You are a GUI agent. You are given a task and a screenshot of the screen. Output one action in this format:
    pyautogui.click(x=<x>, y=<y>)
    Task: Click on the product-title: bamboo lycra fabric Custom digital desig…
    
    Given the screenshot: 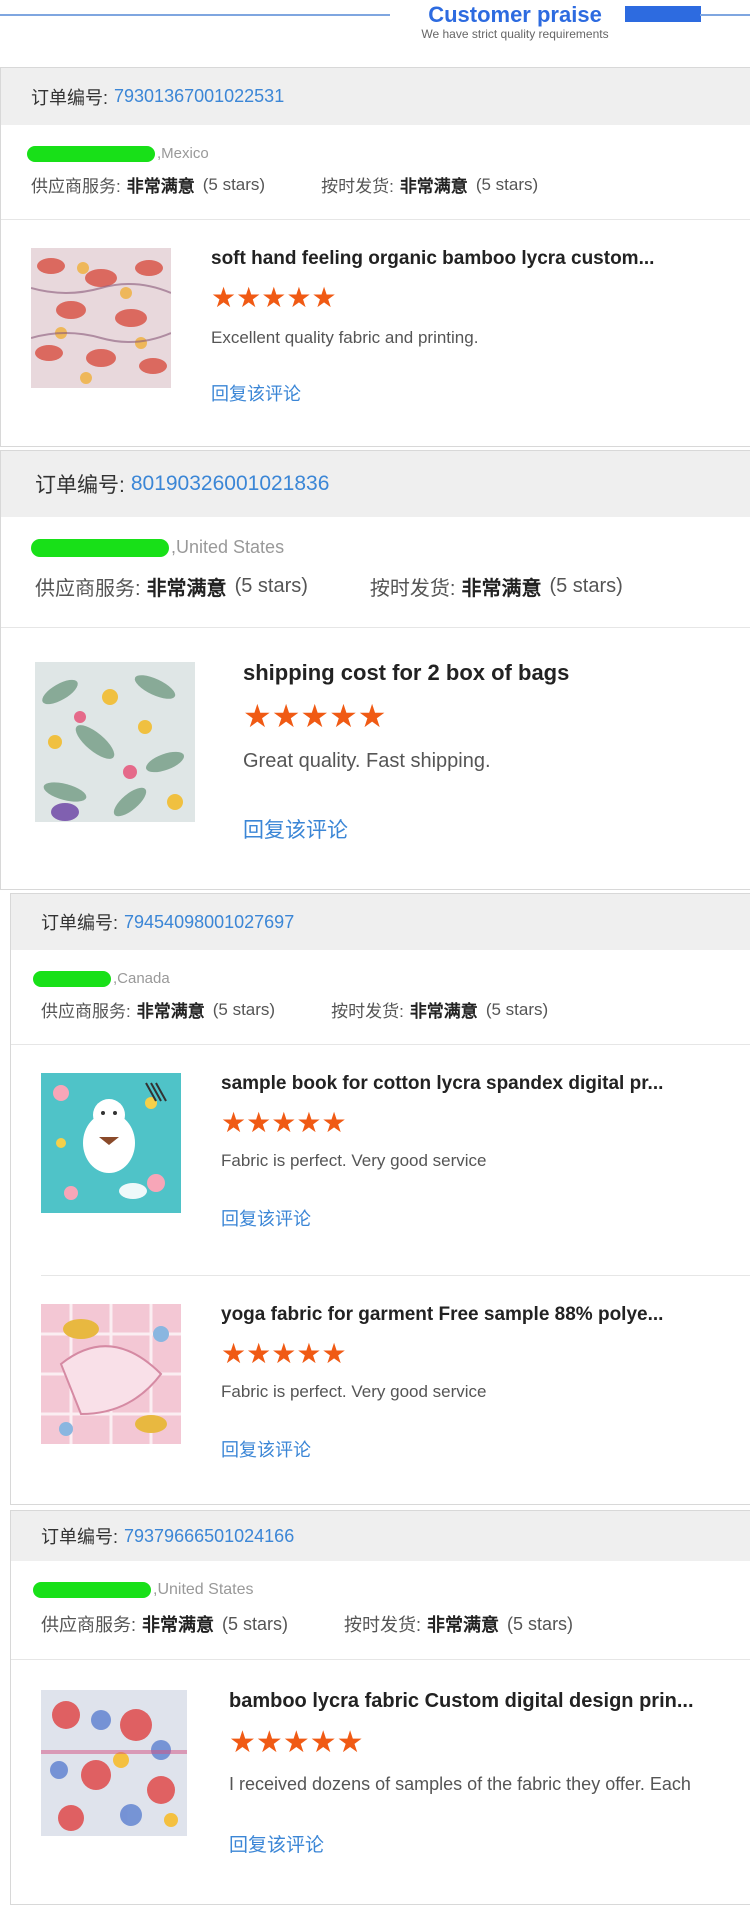 What is the action you would take?
    pyautogui.click(x=474, y=1701)
    